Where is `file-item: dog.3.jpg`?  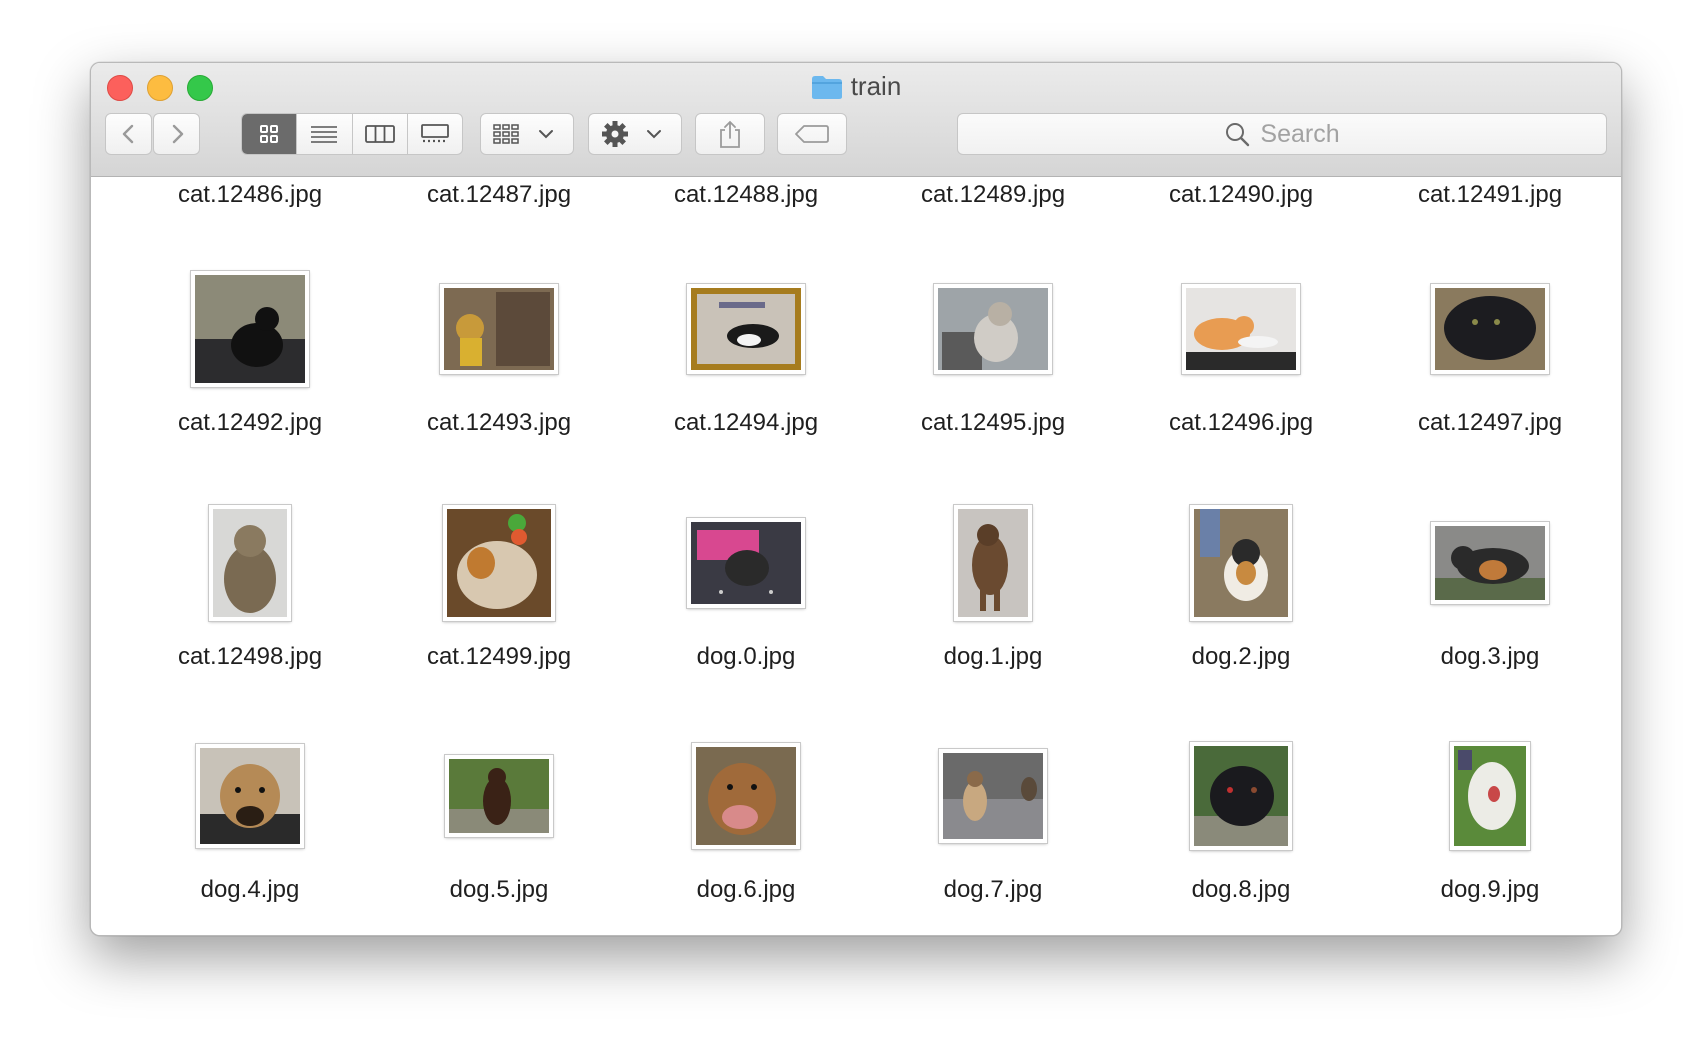 file-item: dog.3.jpg is located at coordinates (1490, 613).